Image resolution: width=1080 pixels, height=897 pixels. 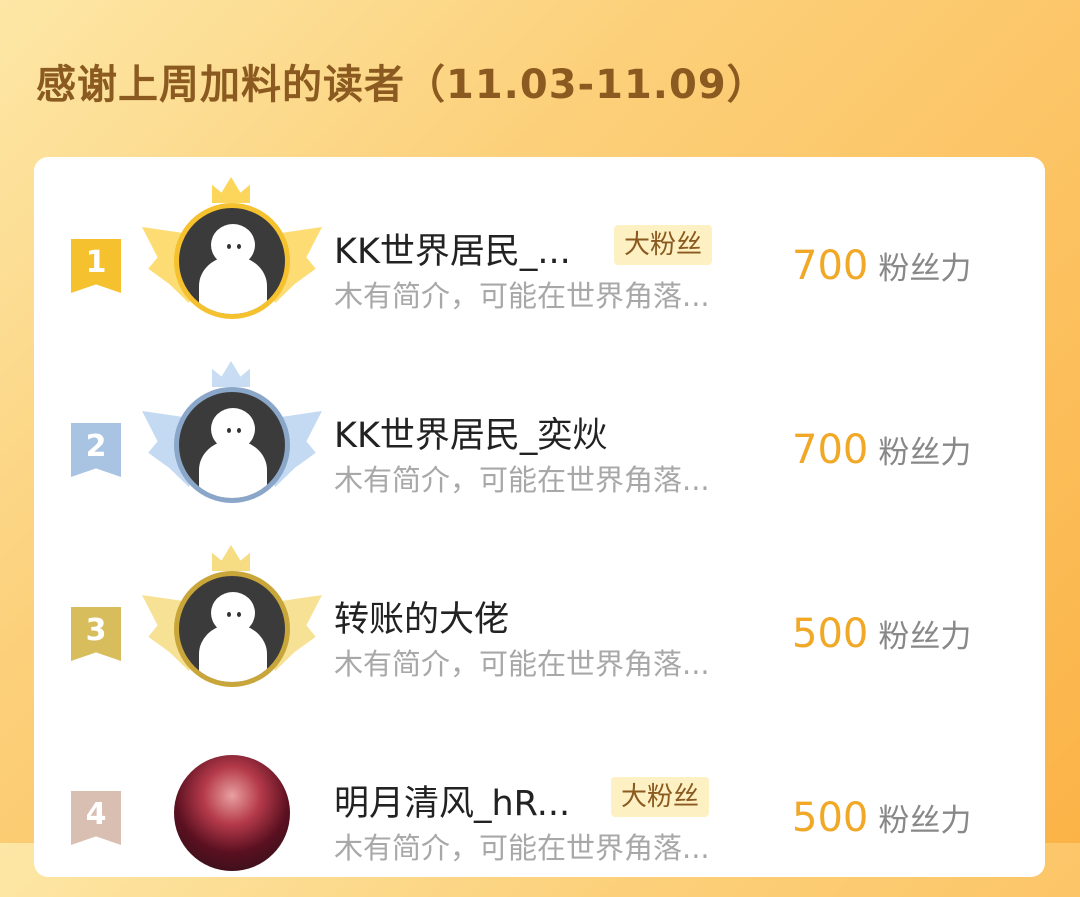 What do you see at coordinates (96, 818) in the screenshot?
I see `rank-ribbon: 4` at bounding box center [96, 818].